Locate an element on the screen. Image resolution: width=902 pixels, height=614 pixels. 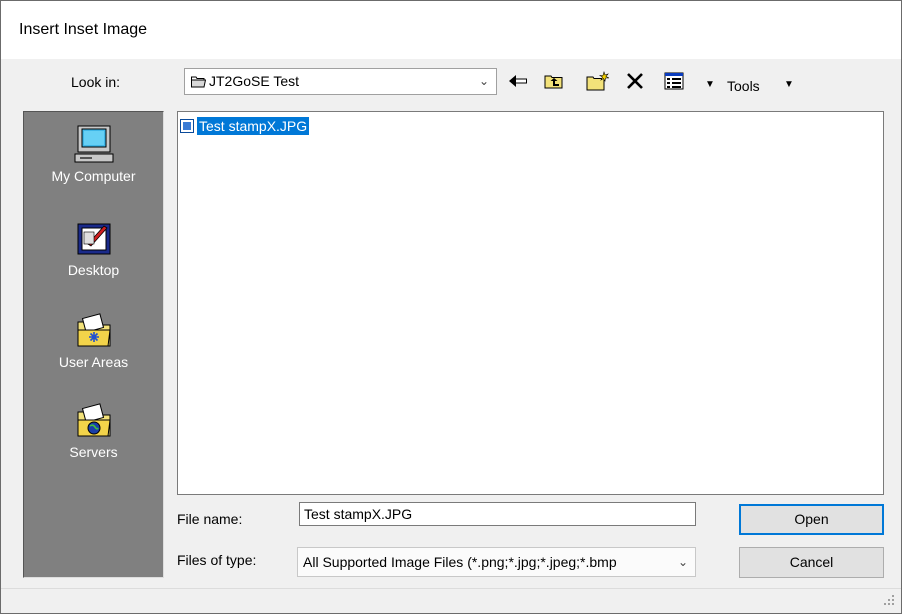
create-new-folder-button is located at coordinates (598, 82).